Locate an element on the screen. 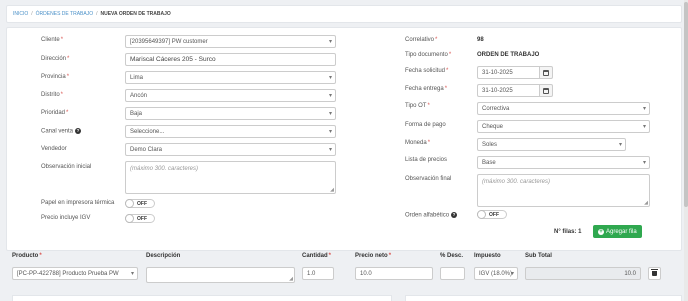  fecha-entrega-field: 31-10-2025 is located at coordinates (515, 90).